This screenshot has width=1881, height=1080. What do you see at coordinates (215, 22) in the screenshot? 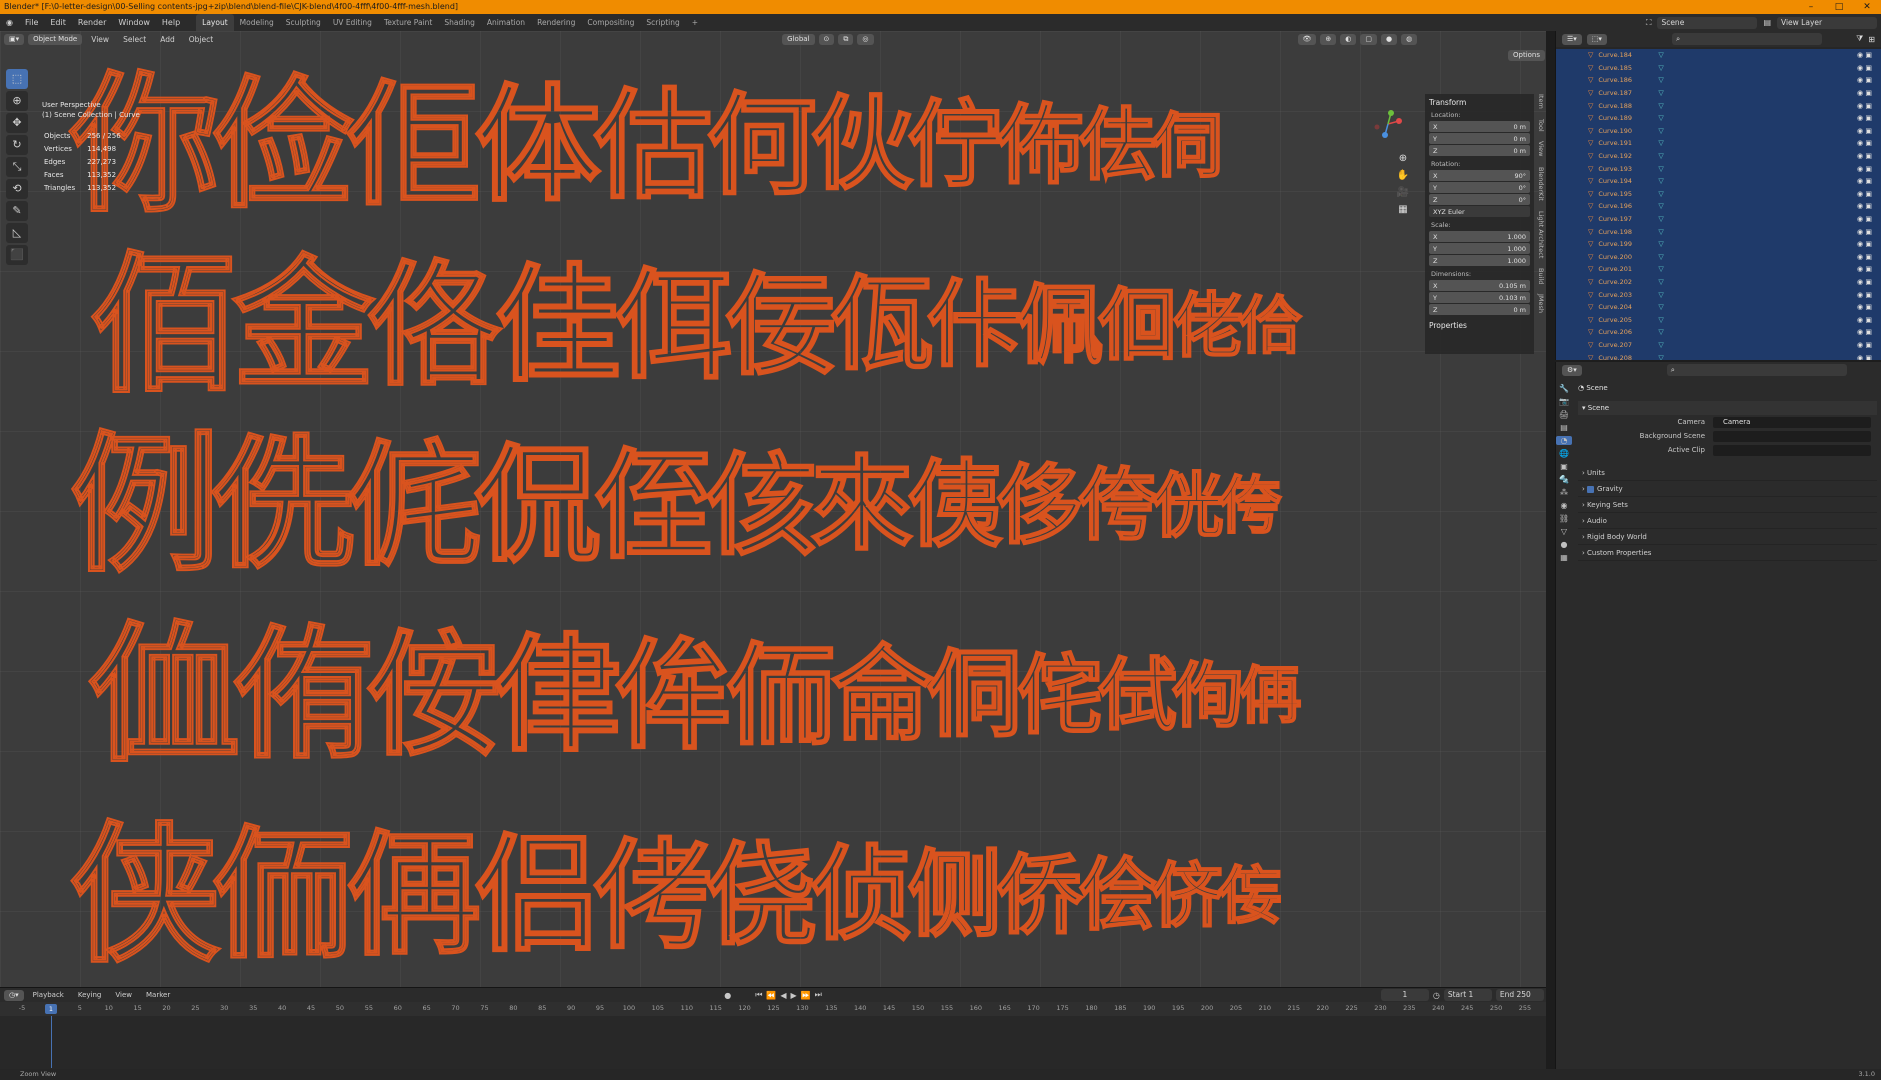
I see `tab-layout: Layout` at bounding box center [215, 22].